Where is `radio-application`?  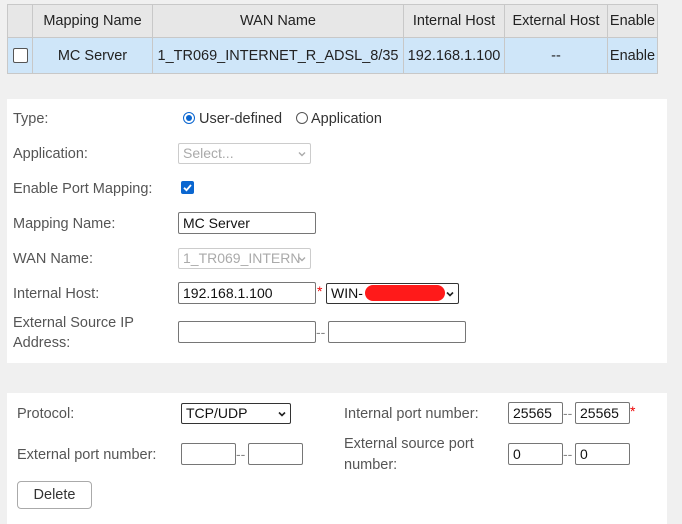
radio-application is located at coordinates (302, 118).